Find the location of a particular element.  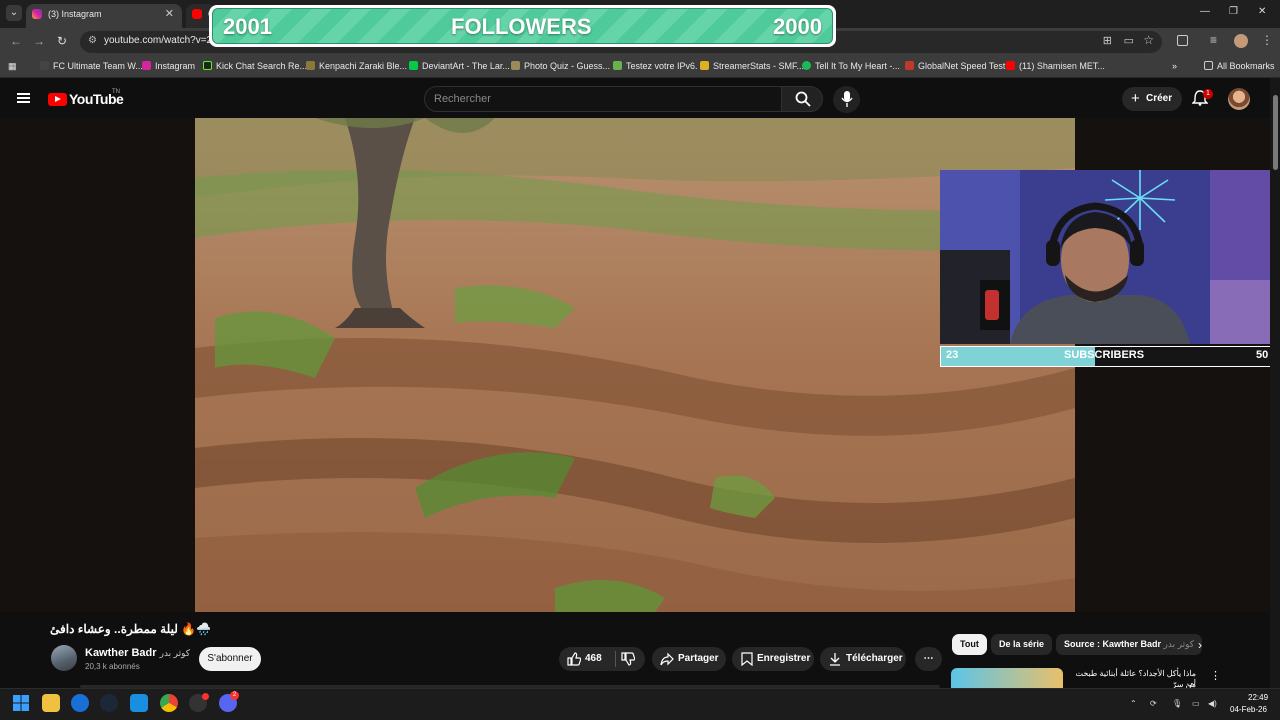

streamer-webcam is located at coordinates (1110, 257).